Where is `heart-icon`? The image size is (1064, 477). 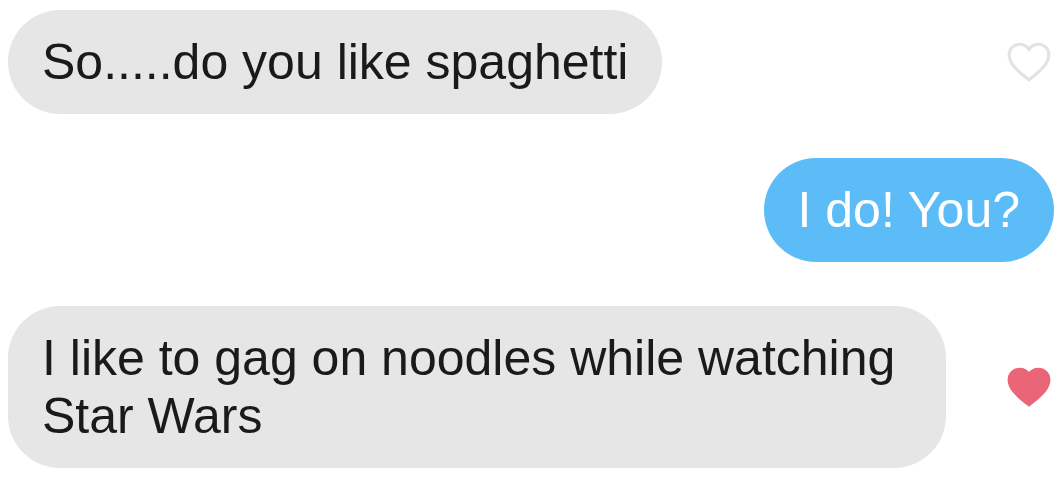
heart-icon is located at coordinates (1029, 387).